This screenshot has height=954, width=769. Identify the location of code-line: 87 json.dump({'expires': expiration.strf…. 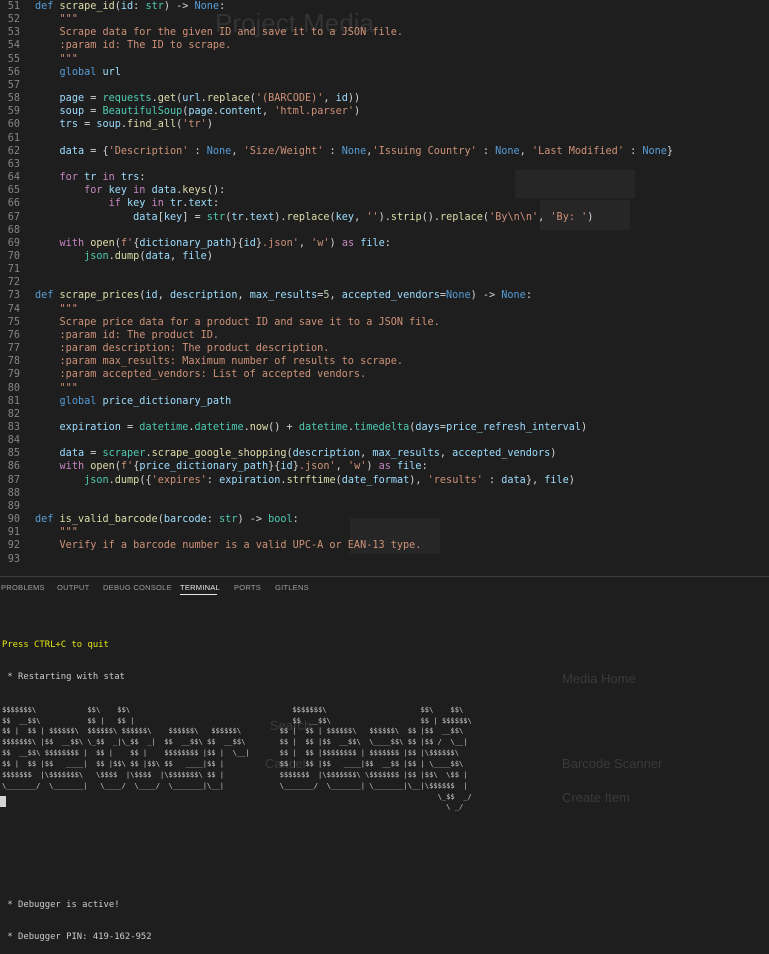
(384, 480).